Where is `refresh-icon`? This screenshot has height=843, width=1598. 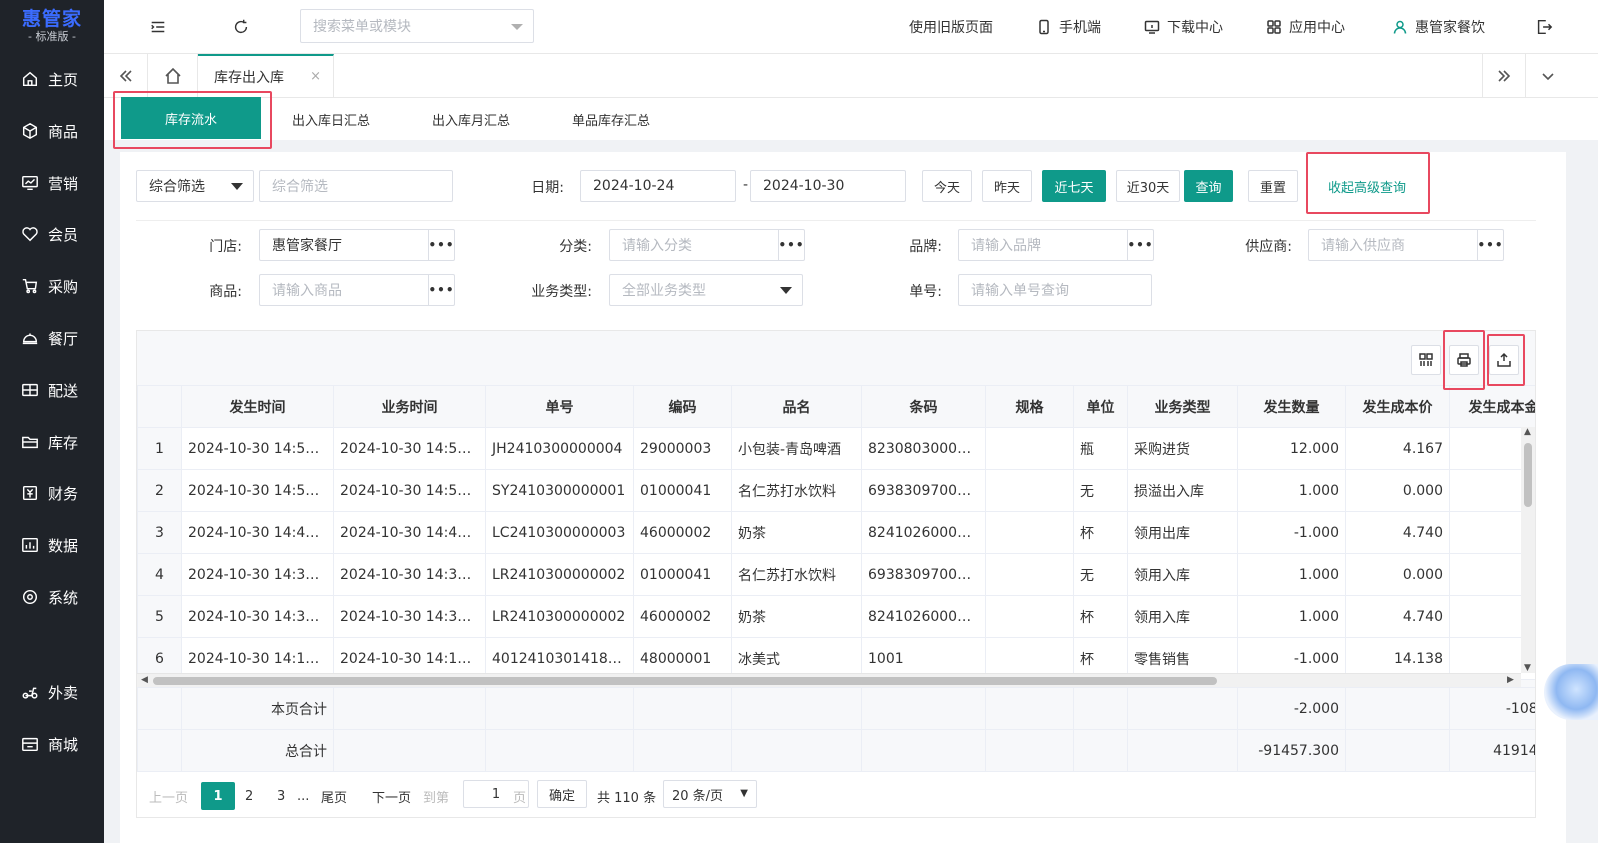
refresh-icon is located at coordinates (241, 27).